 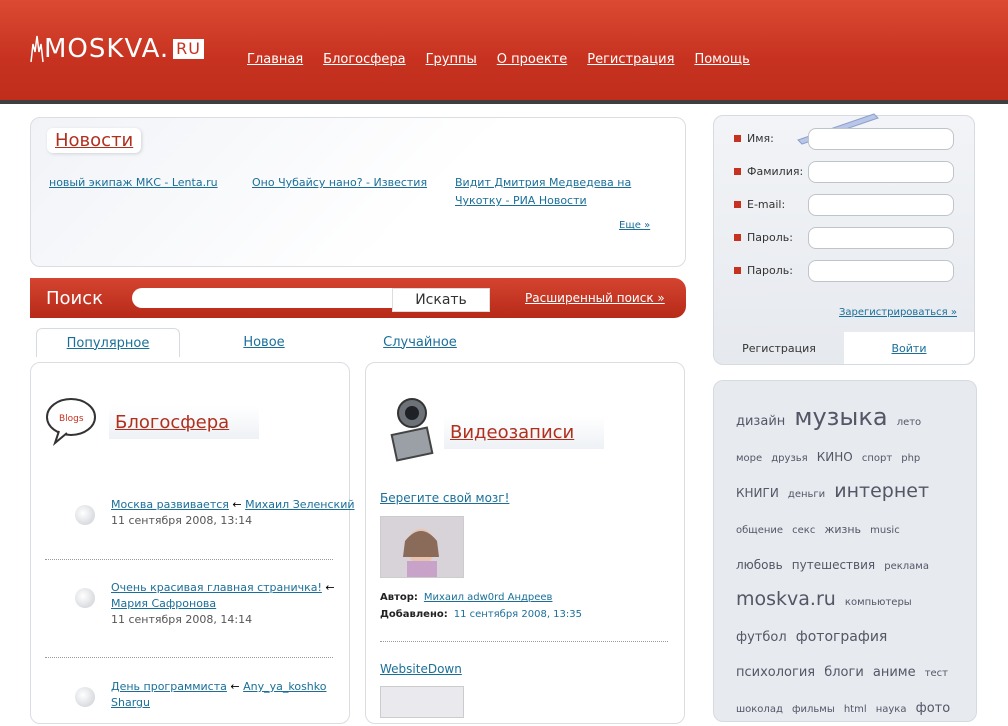 I want to click on tag-link: психология, so click(x=775, y=672).